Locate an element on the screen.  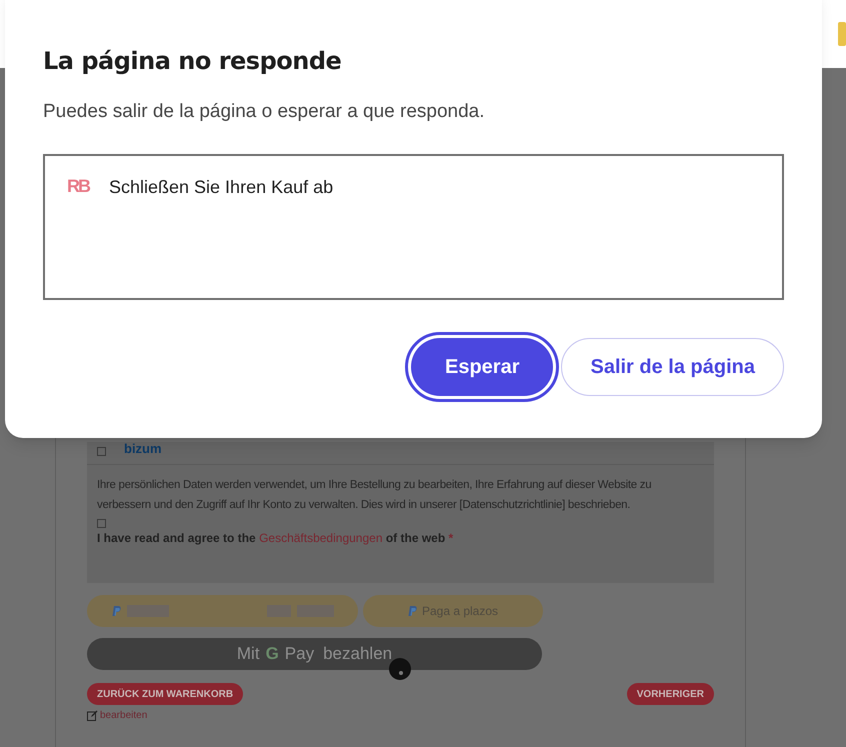
previous-button: VORHERIGER is located at coordinates (670, 694).